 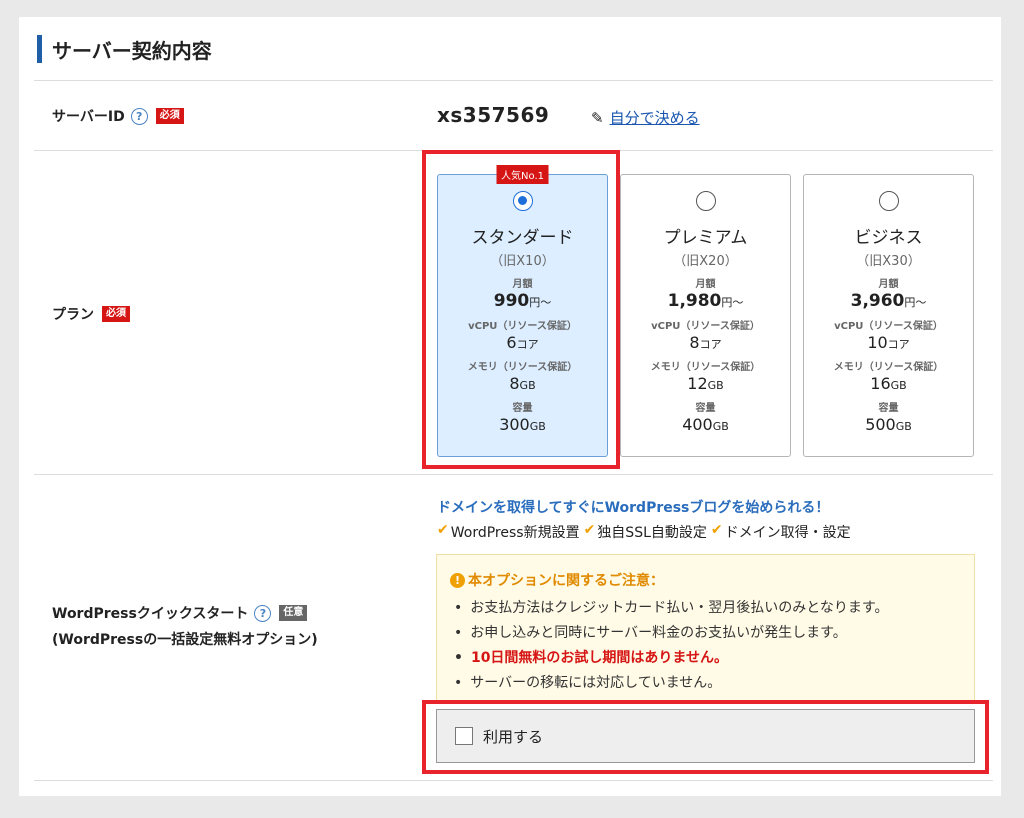 What do you see at coordinates (705, 737) in the screenshot?
I see `highlight-frame-use` at bounding box center [705, 737].